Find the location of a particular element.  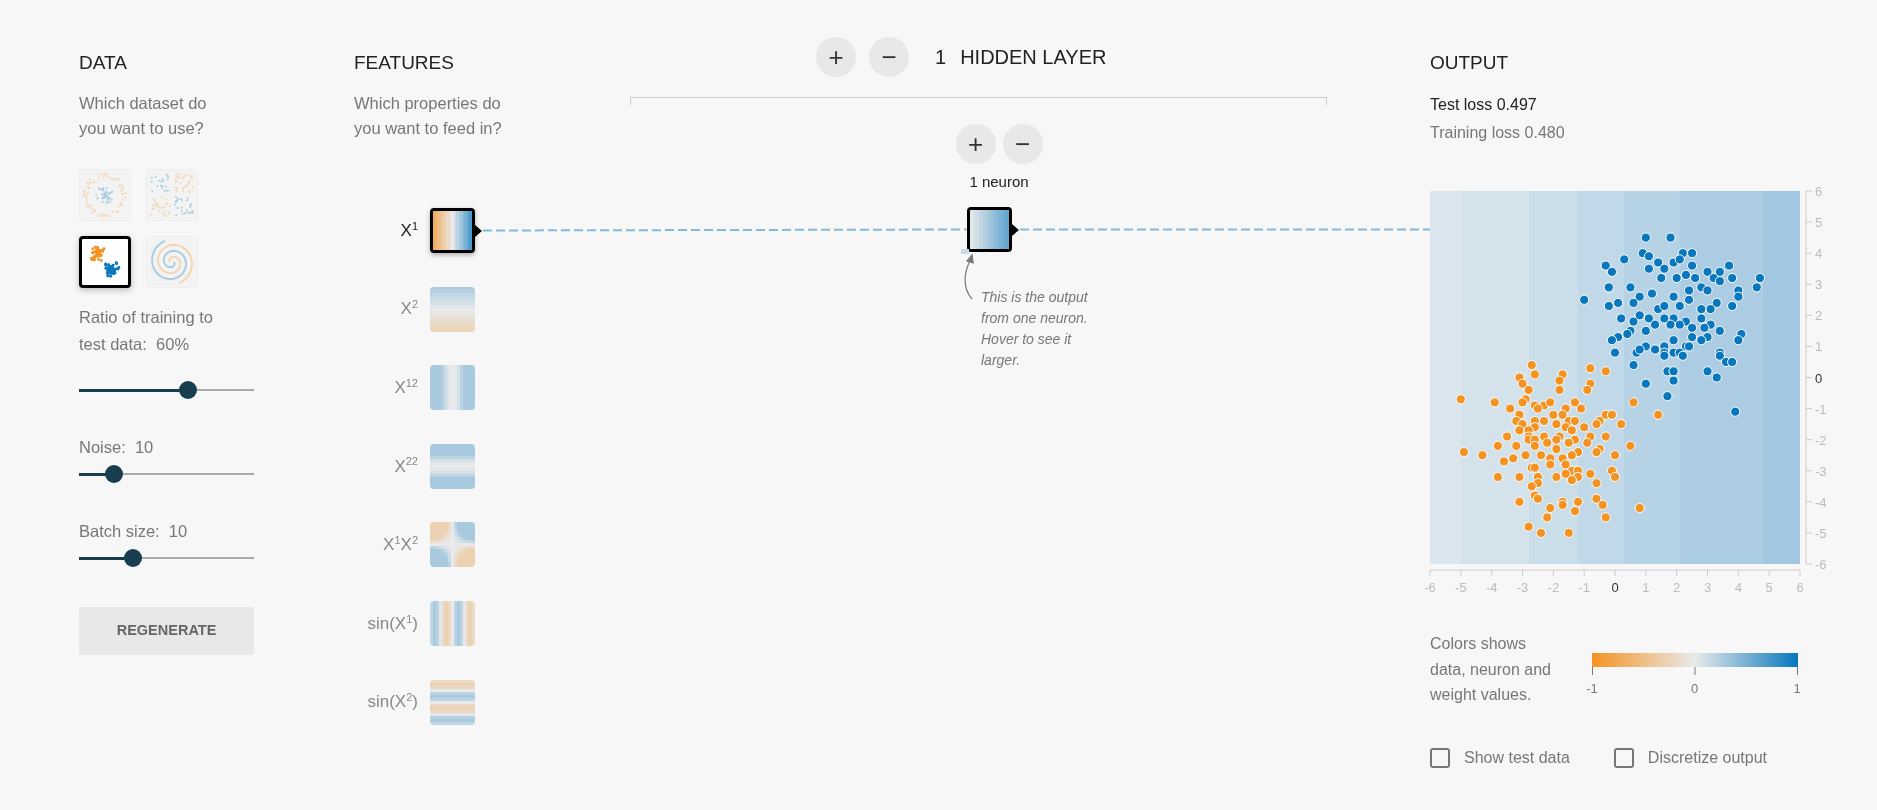

slider-label: Ratio of training to test data: 60% is located at coordinates (146, 331).